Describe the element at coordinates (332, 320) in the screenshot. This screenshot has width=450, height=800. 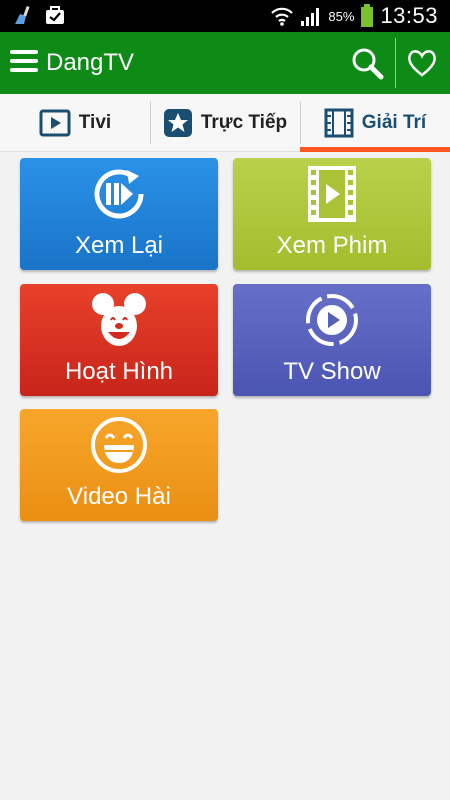
I see `play-circle-icon` at that location.